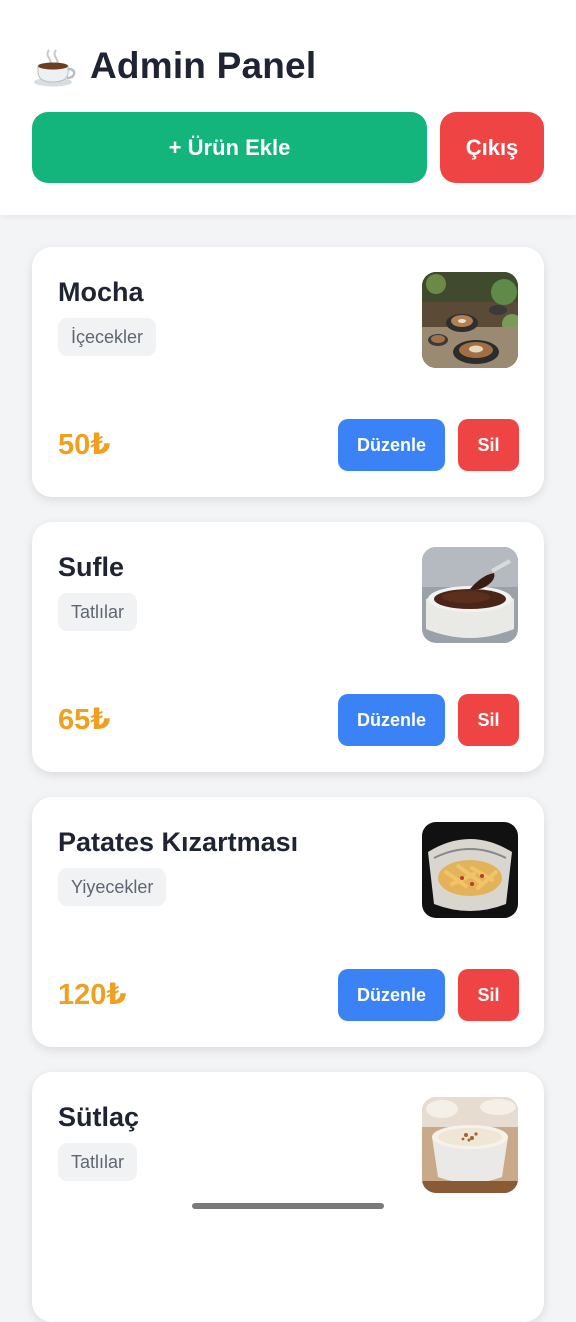 The height and width of the screenshot is (1322, 576). I want to click on french-fries-image, so click(470, 870).